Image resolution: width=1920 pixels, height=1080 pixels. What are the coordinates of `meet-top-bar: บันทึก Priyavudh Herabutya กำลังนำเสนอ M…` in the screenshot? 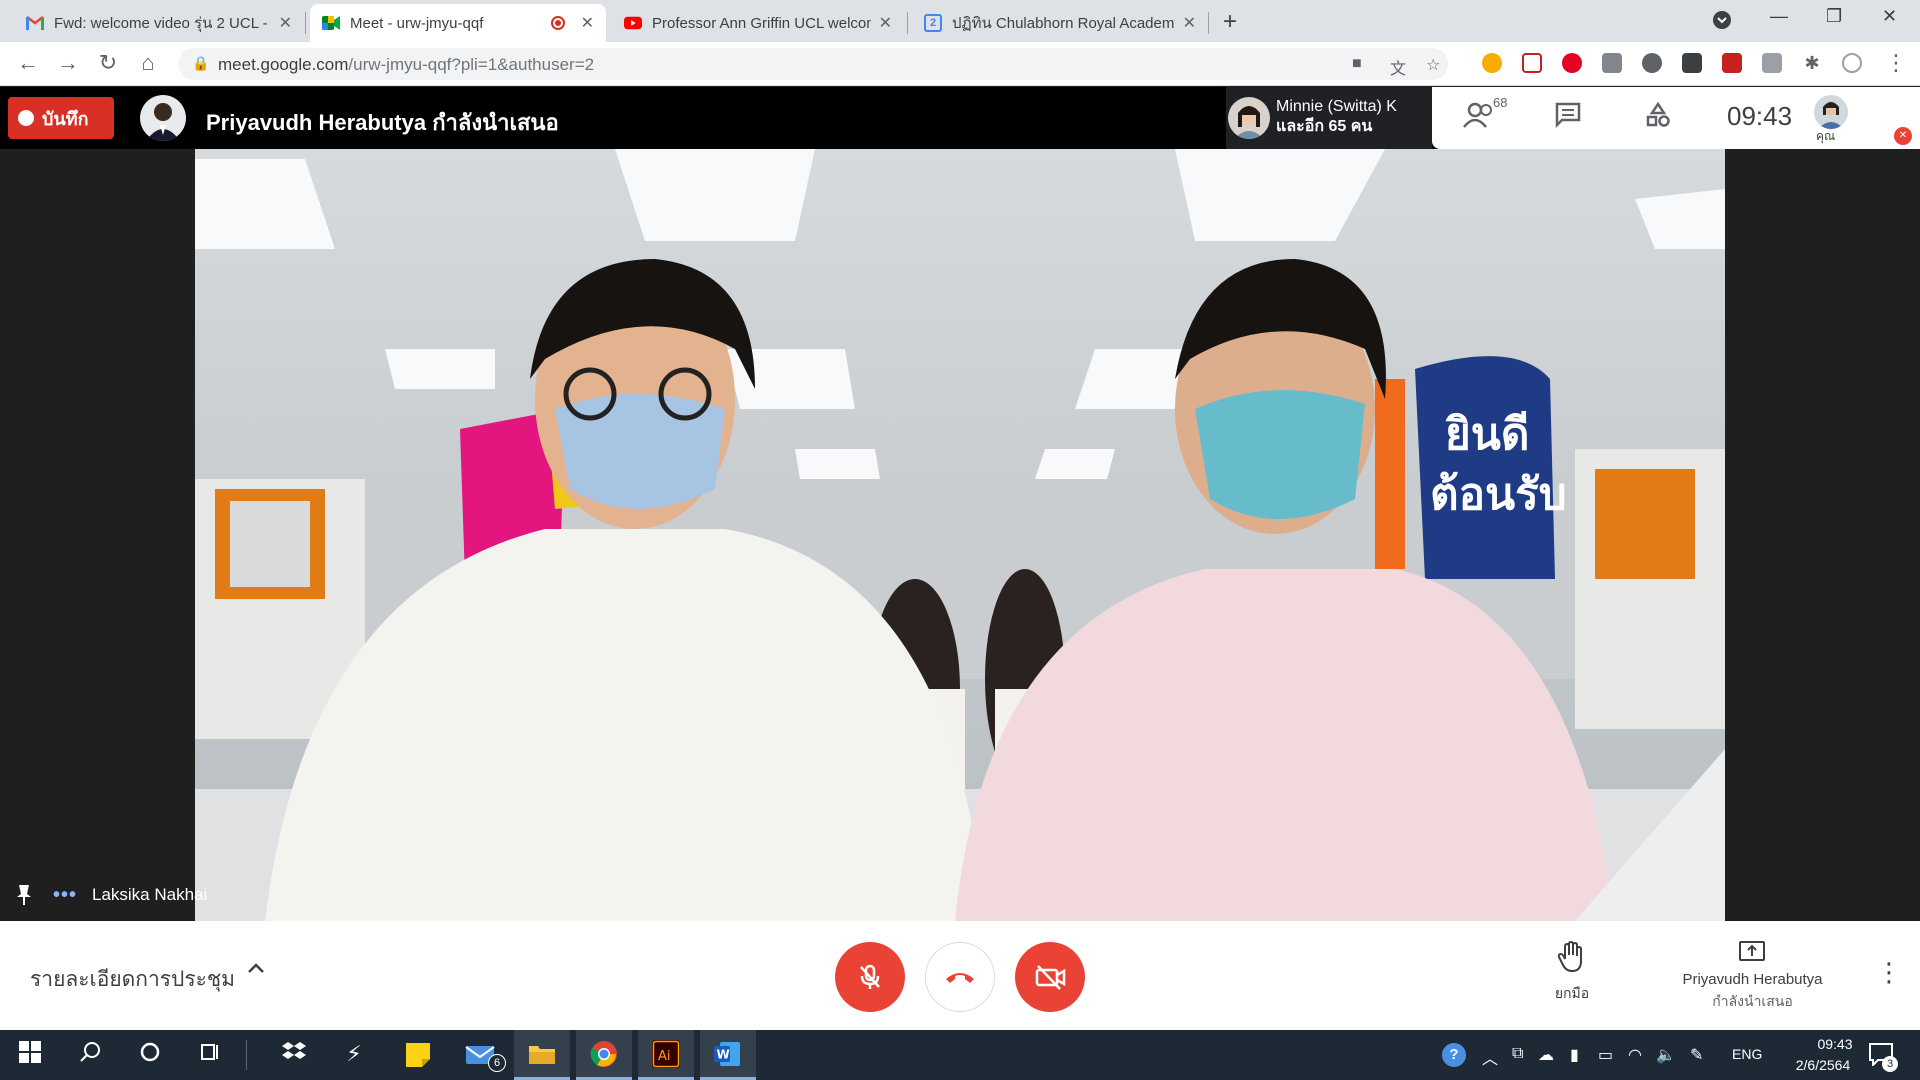 It's located at (960, 118).